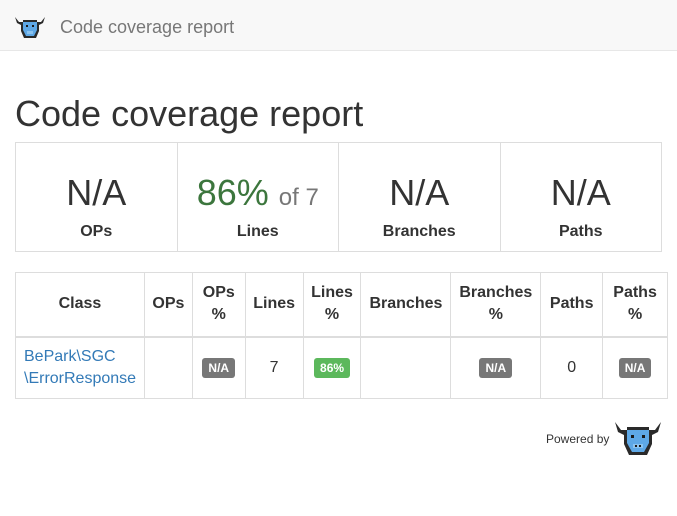  Describe the element at coordinates (332, 305) in the screenshot. I see `header-lines-percent: Lines%` at that location.